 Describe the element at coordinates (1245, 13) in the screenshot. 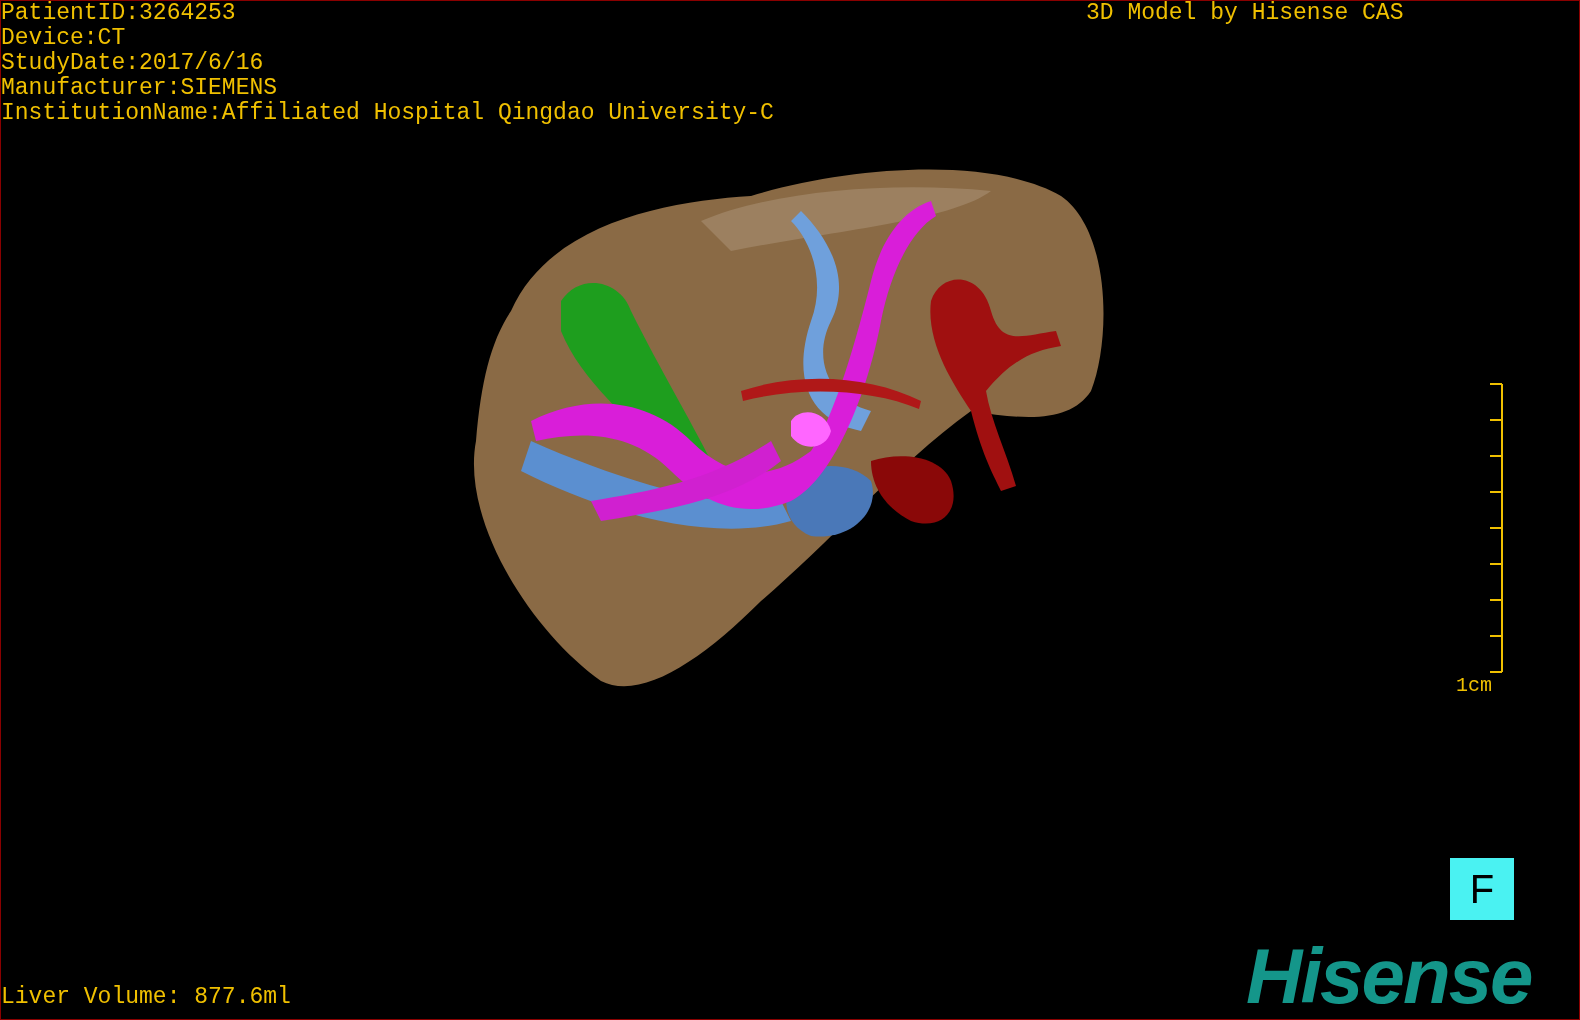

I see `model-title: 3D Model by Hisense CAS` at that location.